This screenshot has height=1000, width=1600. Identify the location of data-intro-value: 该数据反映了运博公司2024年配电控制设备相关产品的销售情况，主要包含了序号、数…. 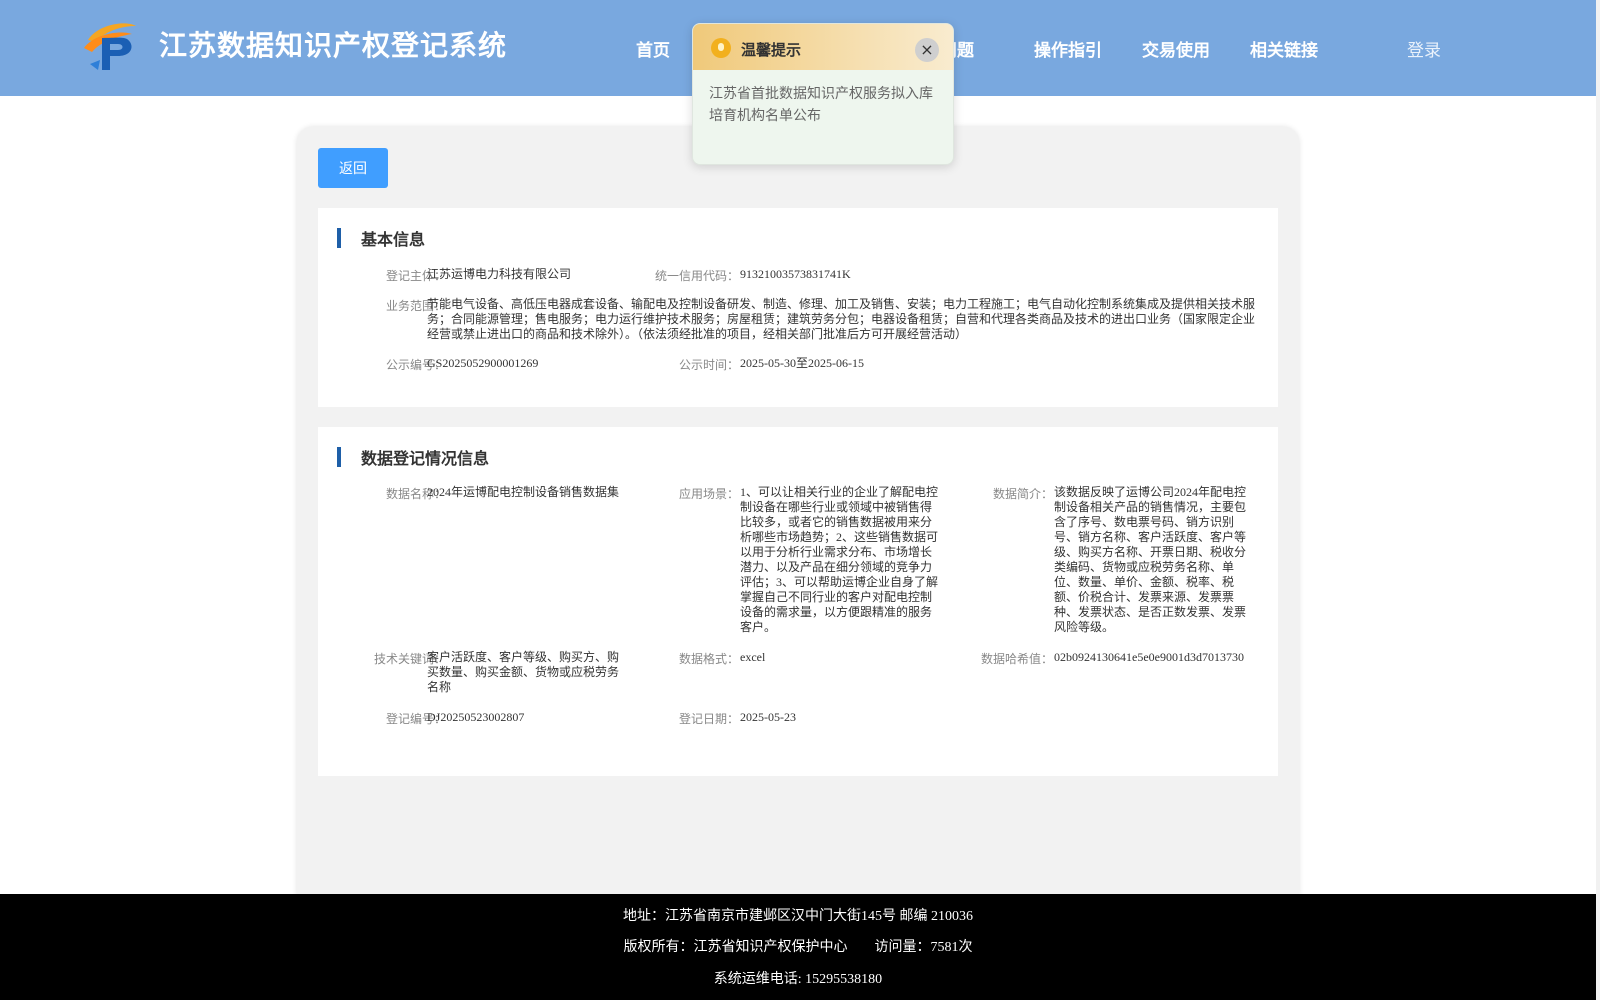
(1150, 559).